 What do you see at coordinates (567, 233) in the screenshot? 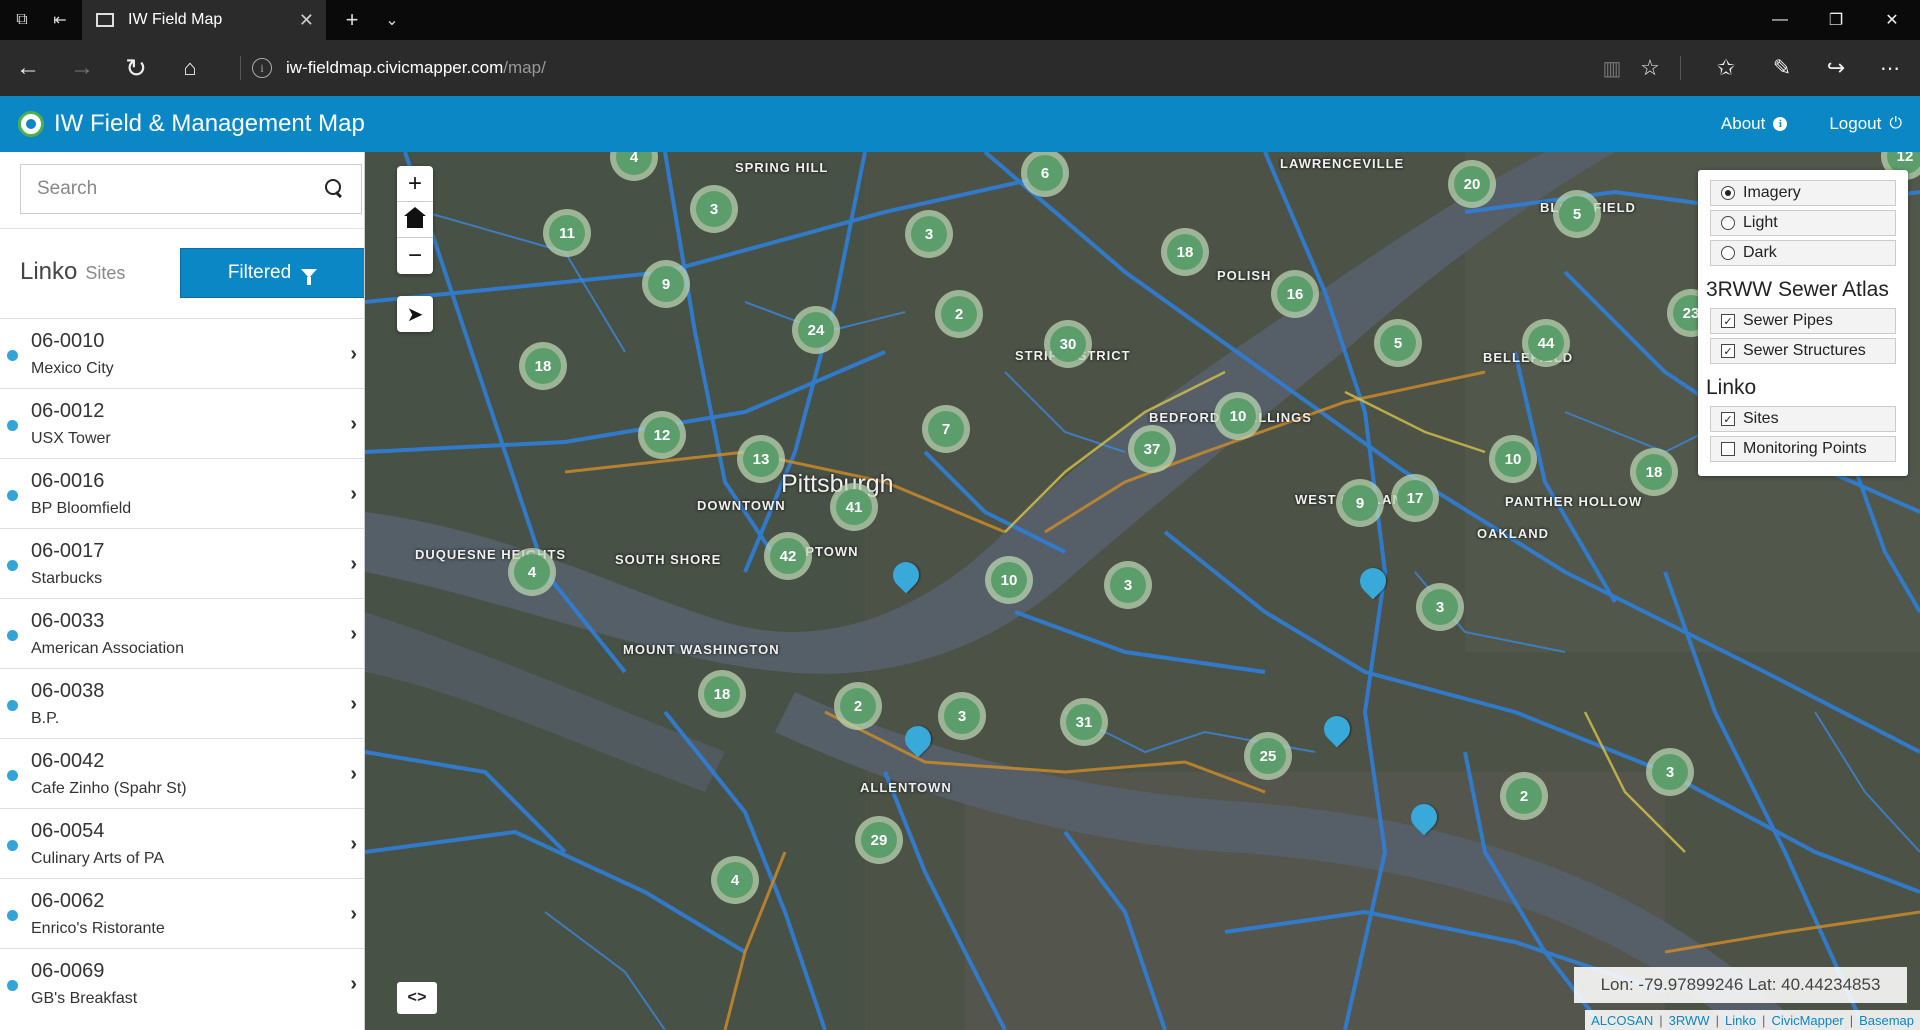
I see `site-cluster: 11` at bounding box center [567, 233].